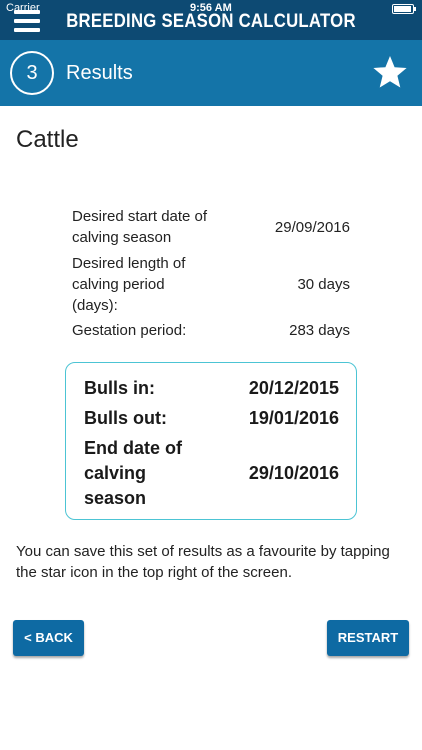  Describe the element at coordinates (312, 227) in the screenshot. I see `input-value: 29/09/2016` at that location.